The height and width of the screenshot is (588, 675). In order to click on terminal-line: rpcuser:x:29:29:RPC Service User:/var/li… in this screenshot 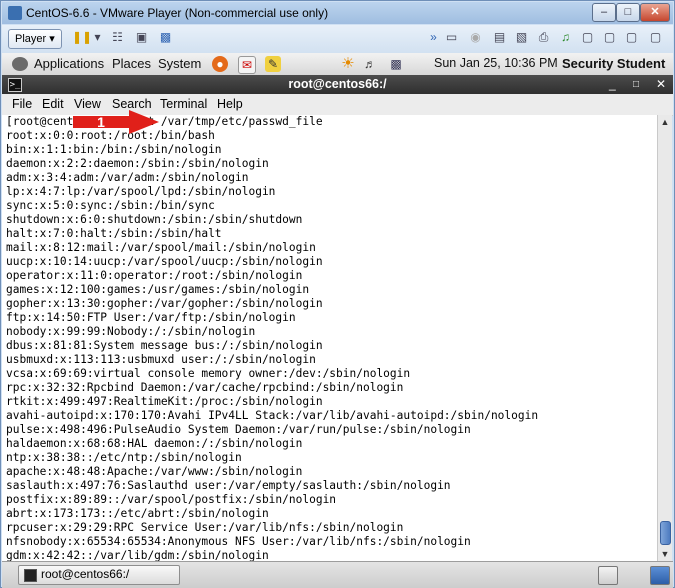, I will do `click(205, 527)`.